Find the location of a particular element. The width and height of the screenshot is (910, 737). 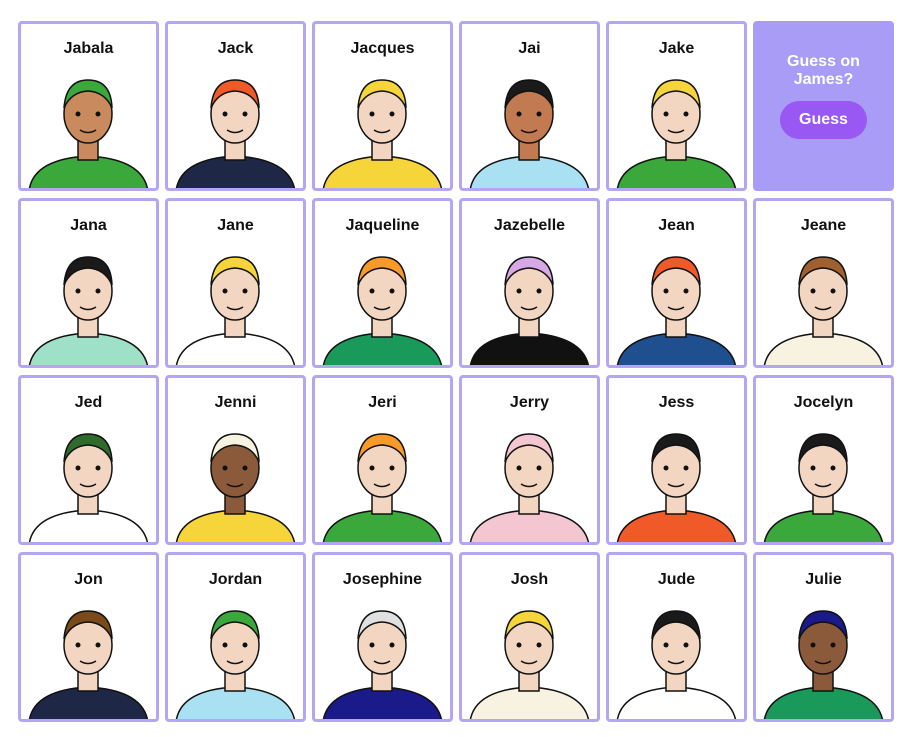

character-name: Julie is located at coordinates (823, 579).